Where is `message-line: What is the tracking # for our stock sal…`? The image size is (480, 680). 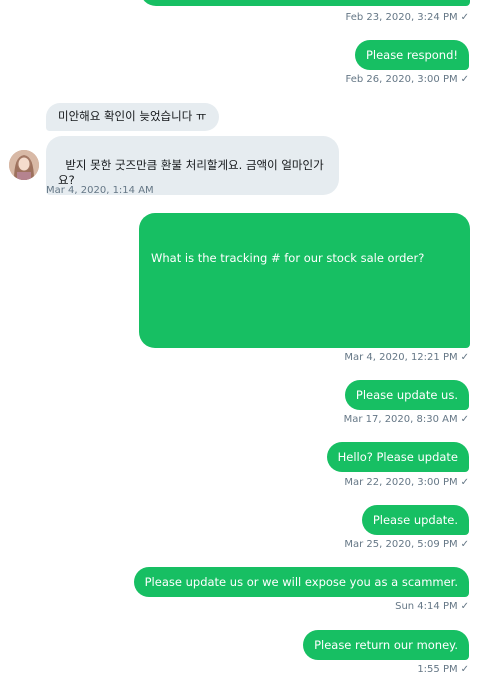
message-line: What is the tracking # for our stock sal… is located at coordinates (288, 258).